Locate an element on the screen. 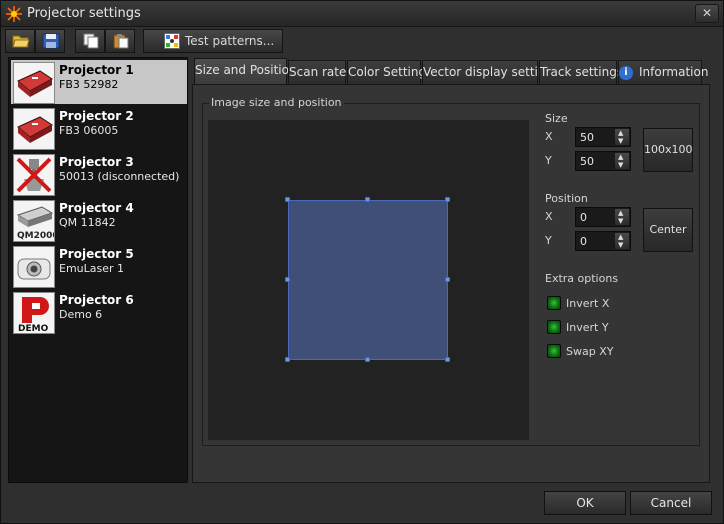 This screenshot has width=724, height=524. extra-options-heading: Extra options is located at coordinates (582, 278).